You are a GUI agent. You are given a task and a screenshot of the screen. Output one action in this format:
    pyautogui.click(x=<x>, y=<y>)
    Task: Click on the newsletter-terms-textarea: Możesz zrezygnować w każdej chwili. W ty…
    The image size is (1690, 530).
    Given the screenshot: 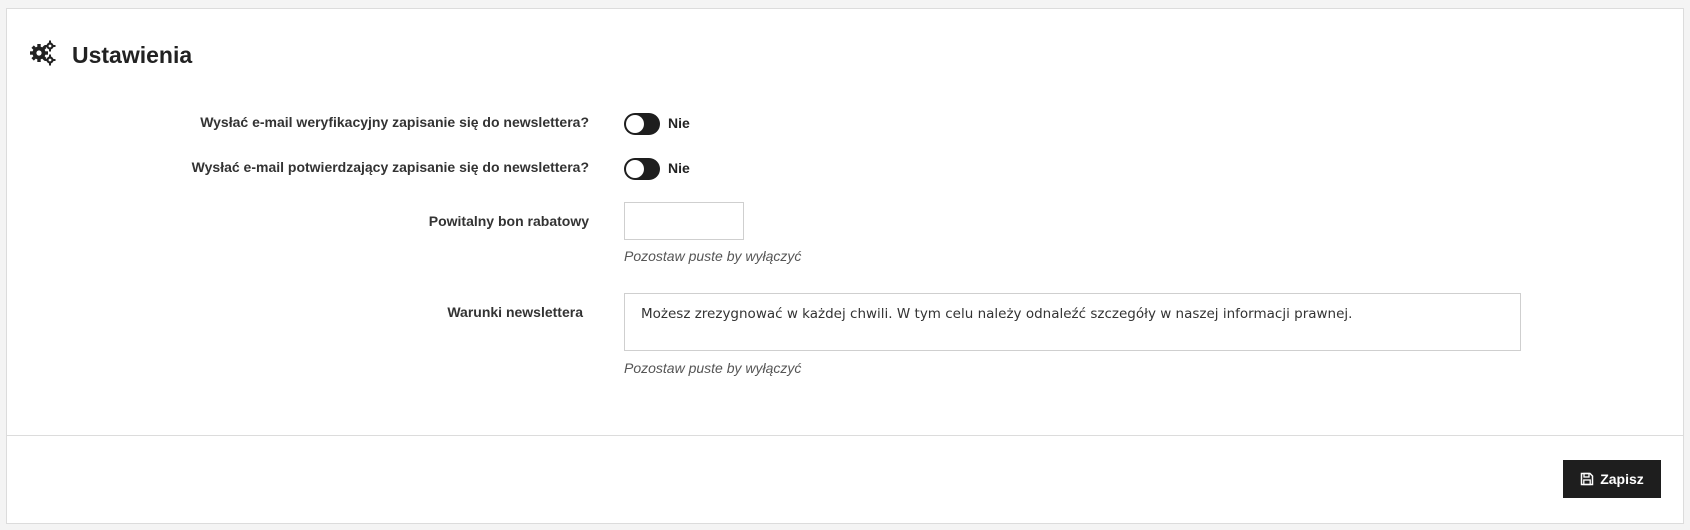 What is the action you would take?
    pyautogui.click(x=1072, y=322)
    